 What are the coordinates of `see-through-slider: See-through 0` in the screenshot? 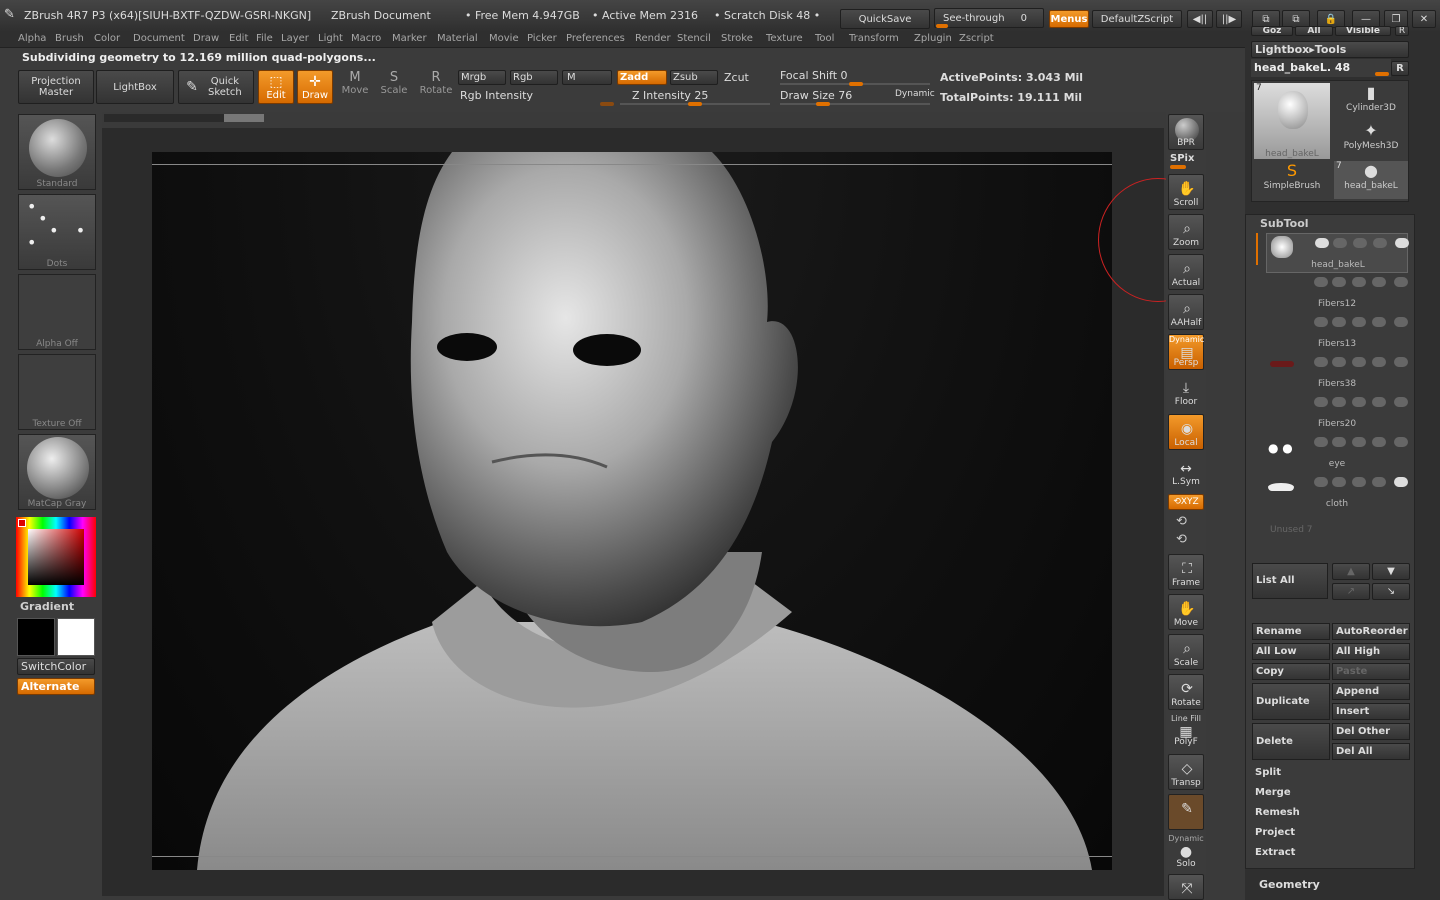 It's located at (989, 18).